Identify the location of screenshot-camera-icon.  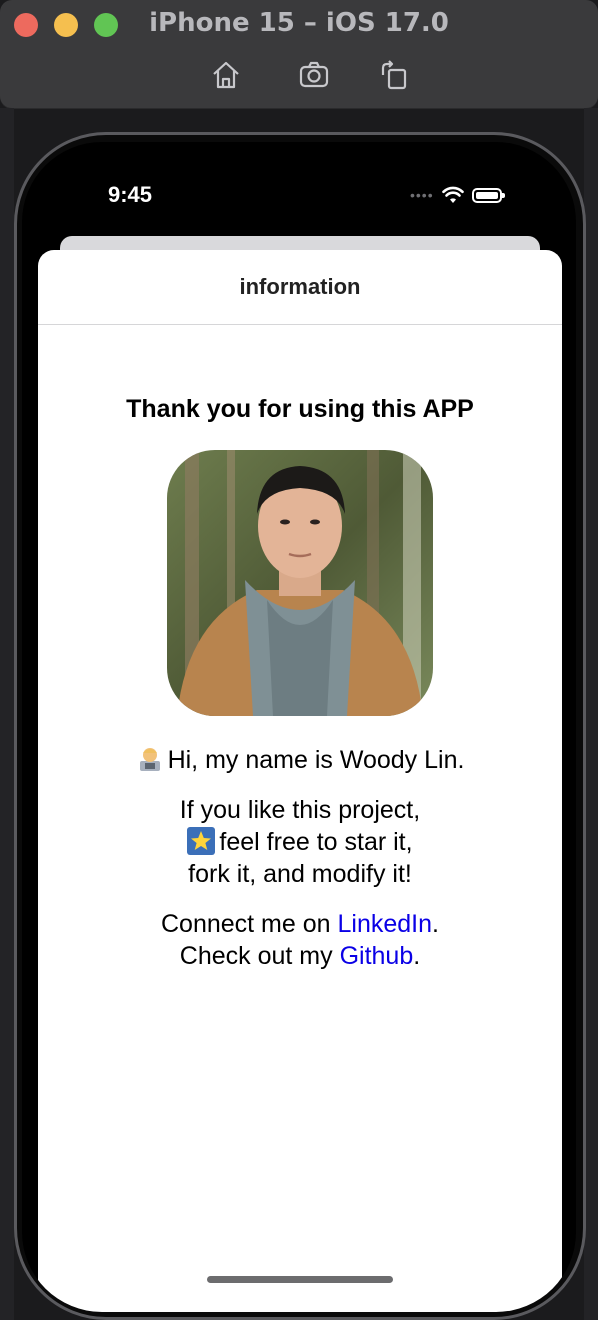
(314, 74).